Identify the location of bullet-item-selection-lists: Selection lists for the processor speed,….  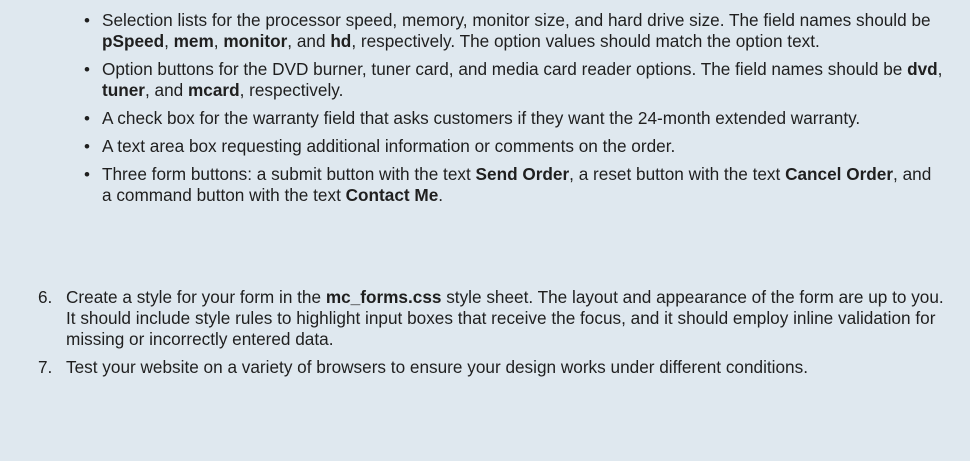
(514, 31).